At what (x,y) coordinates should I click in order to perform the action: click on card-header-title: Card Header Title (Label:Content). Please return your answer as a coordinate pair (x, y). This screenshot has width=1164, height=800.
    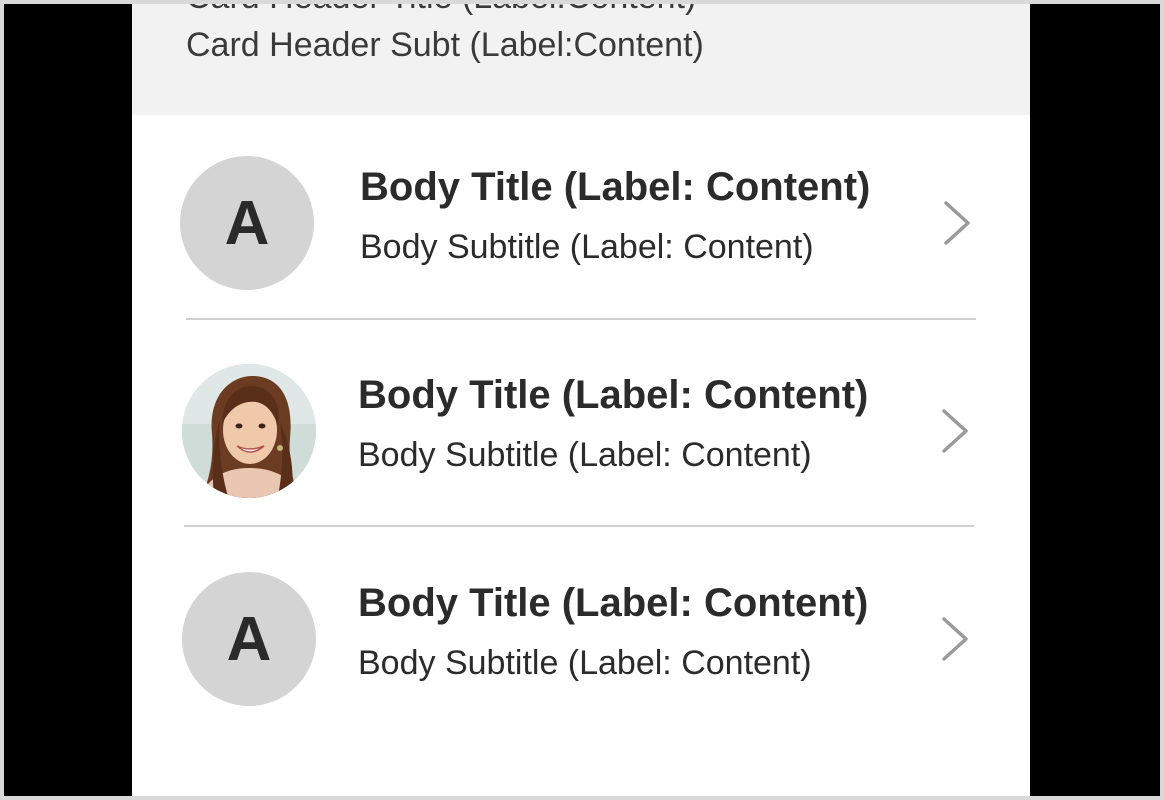
    Looking at the image, I should click on (441, 10).